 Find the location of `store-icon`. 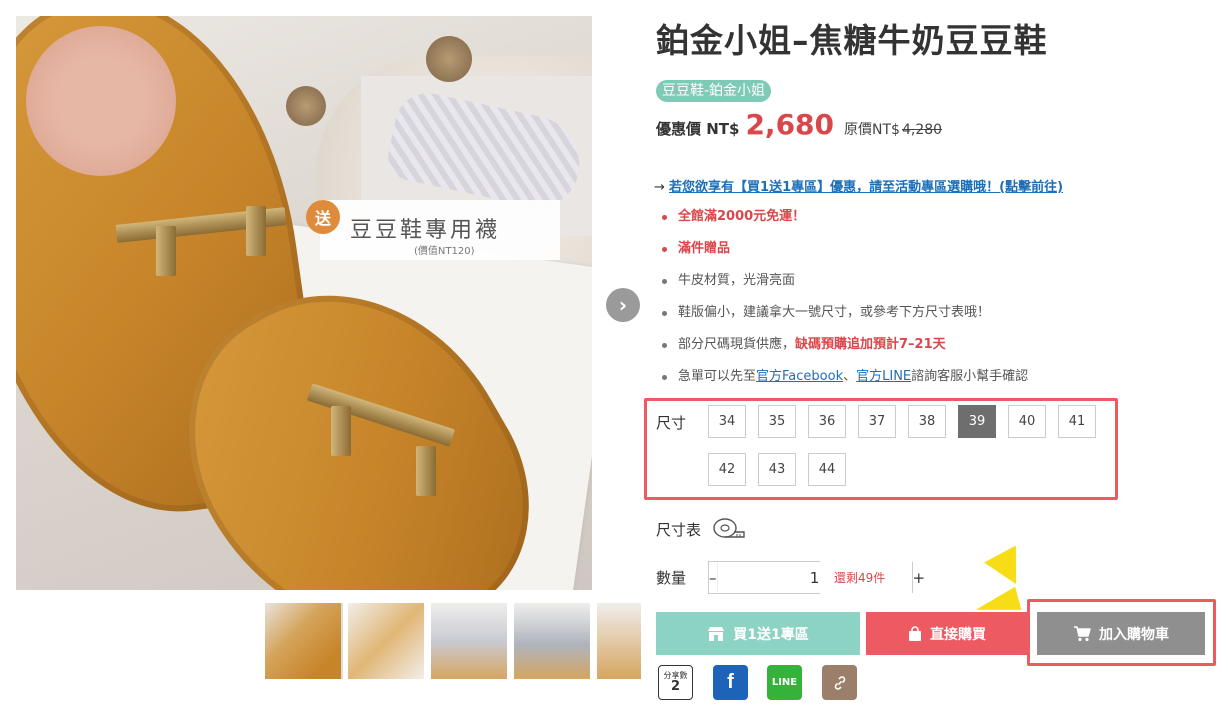

store-icon is located at coordinates (716, 633).